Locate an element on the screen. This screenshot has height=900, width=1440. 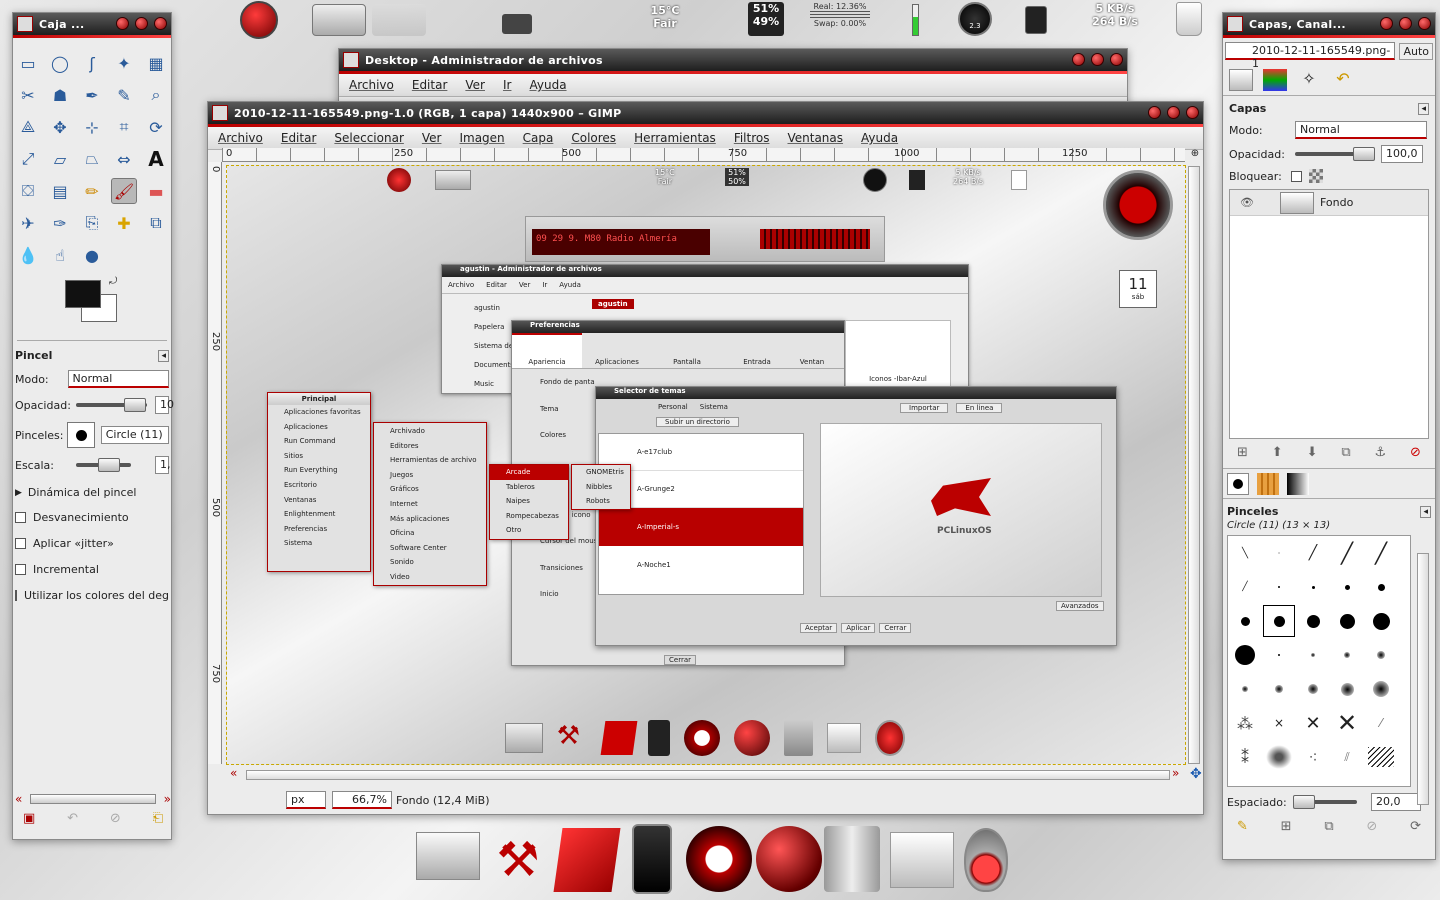
layer-mode-select: Normal is located at coordinates (1361, 130).